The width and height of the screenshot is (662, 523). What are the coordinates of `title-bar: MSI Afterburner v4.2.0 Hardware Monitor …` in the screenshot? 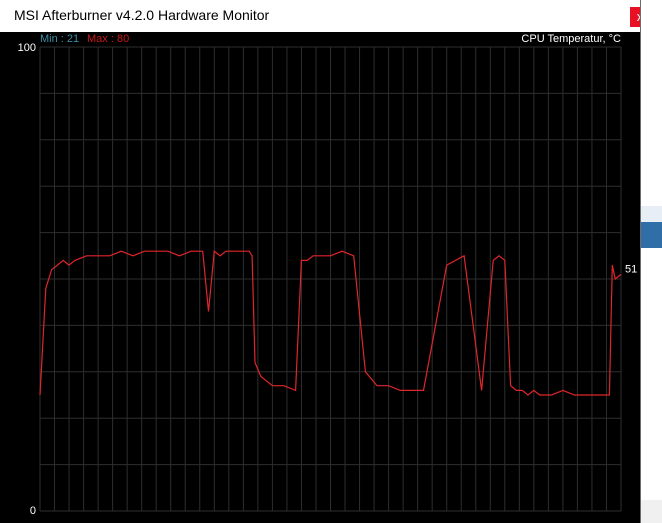 It's located at (320, 16).